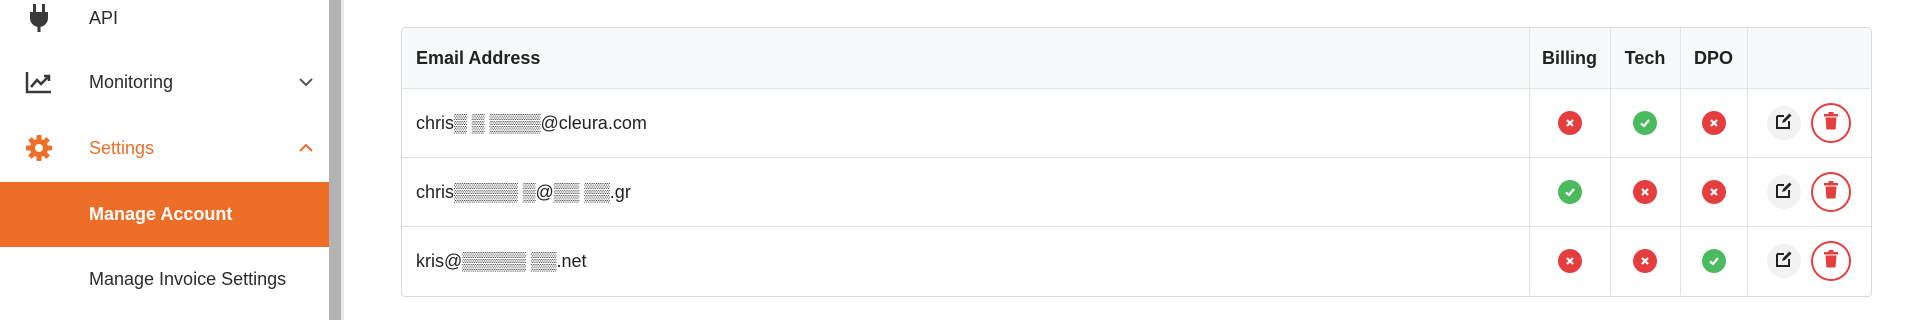  I want to click on column-header-tech: Tech, so click(1645, 58).